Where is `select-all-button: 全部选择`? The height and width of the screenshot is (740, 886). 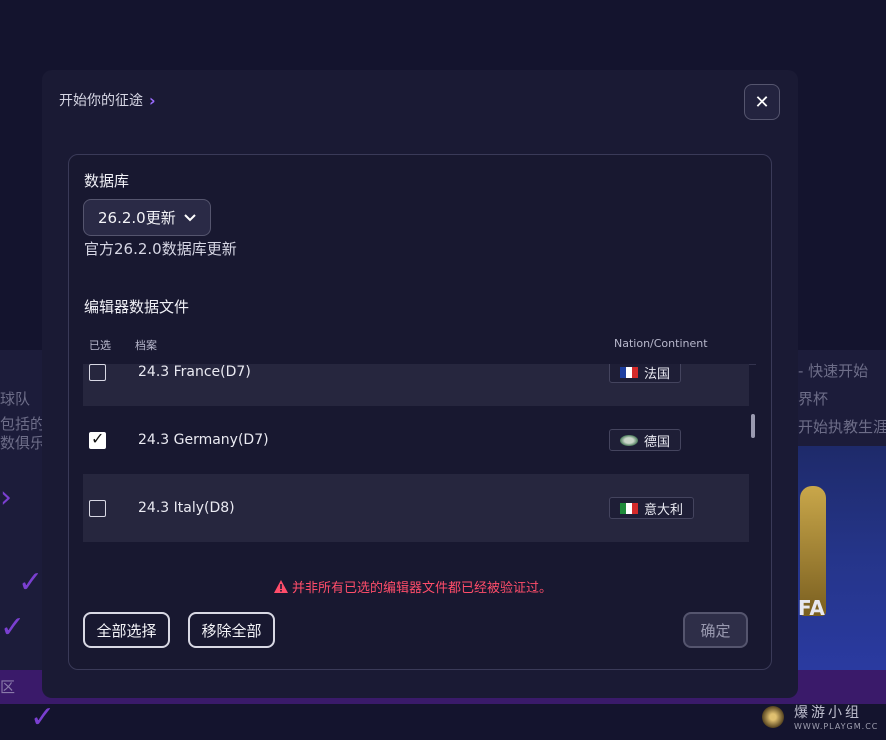 select-all-button: 全部选择 is located at coordinates (126, 630).